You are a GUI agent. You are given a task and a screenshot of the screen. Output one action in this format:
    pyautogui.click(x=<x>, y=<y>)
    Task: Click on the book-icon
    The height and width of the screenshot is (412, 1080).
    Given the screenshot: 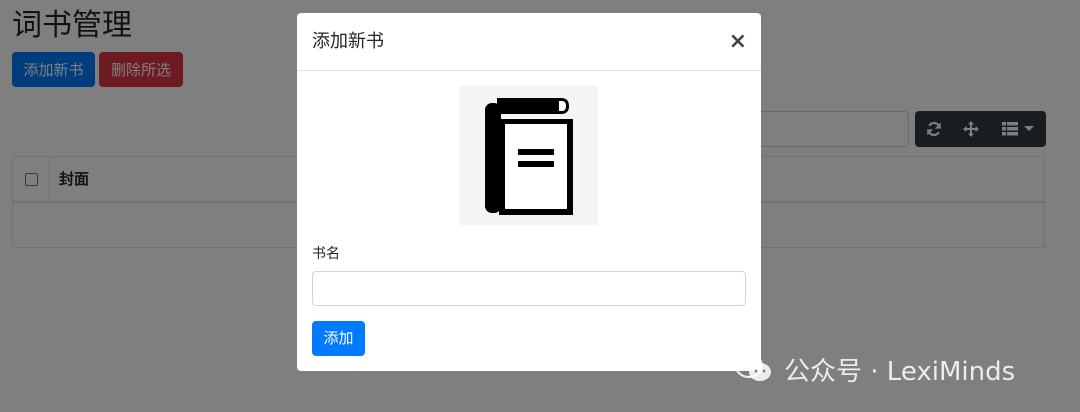 What is the action you would take?
    pyautogui.click(x=528, y=156)
    